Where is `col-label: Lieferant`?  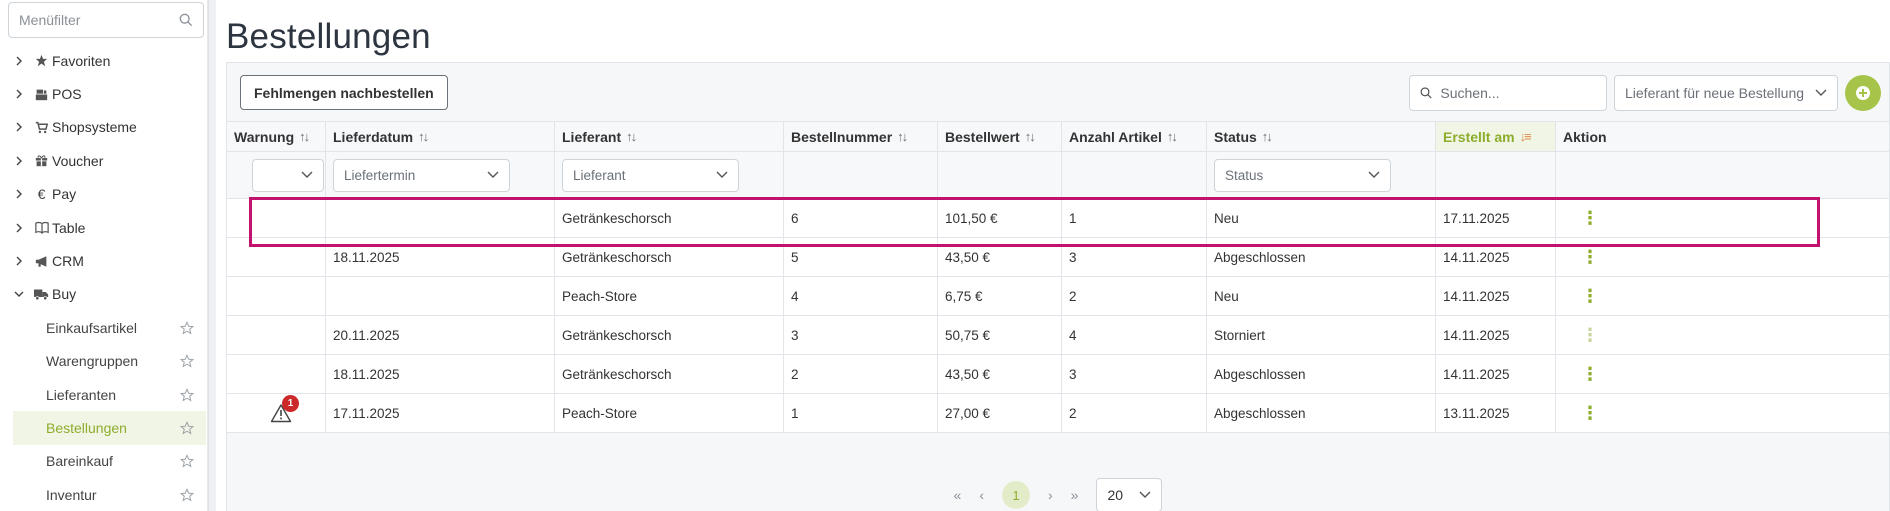 col-label: Lieferant is located at coordinates (592, 136).